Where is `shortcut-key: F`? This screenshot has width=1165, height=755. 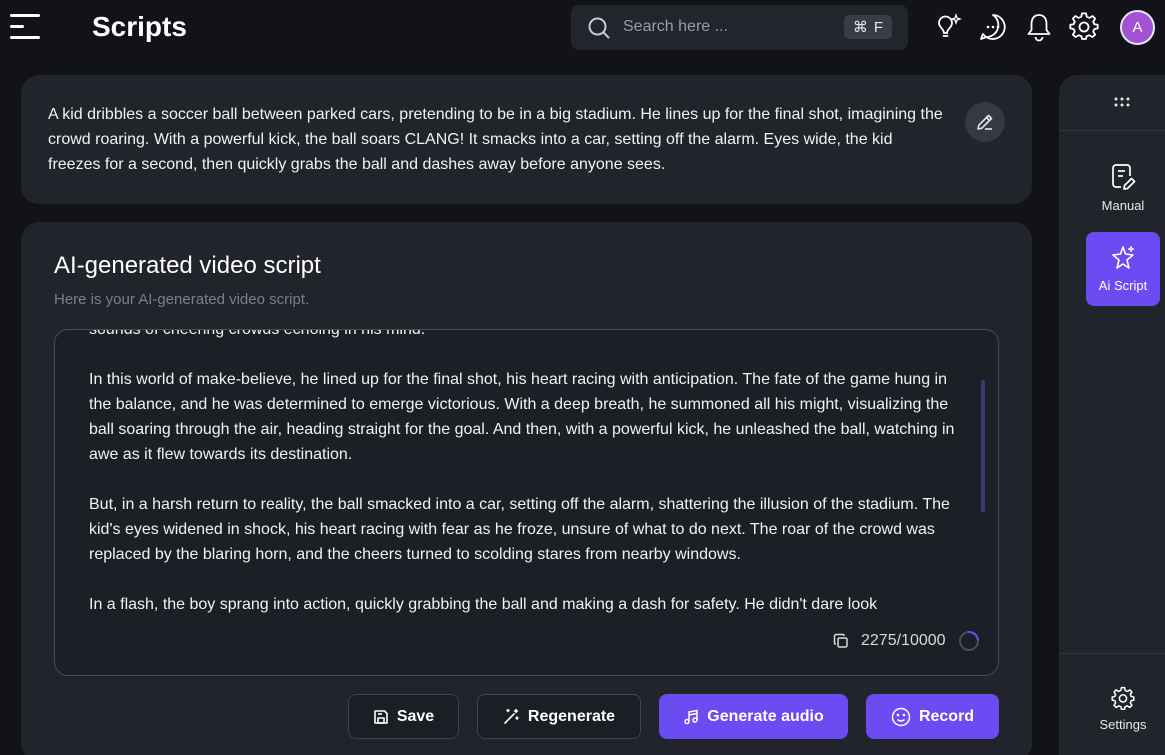 shortcut-key: F is located at coordinates (878, 27).